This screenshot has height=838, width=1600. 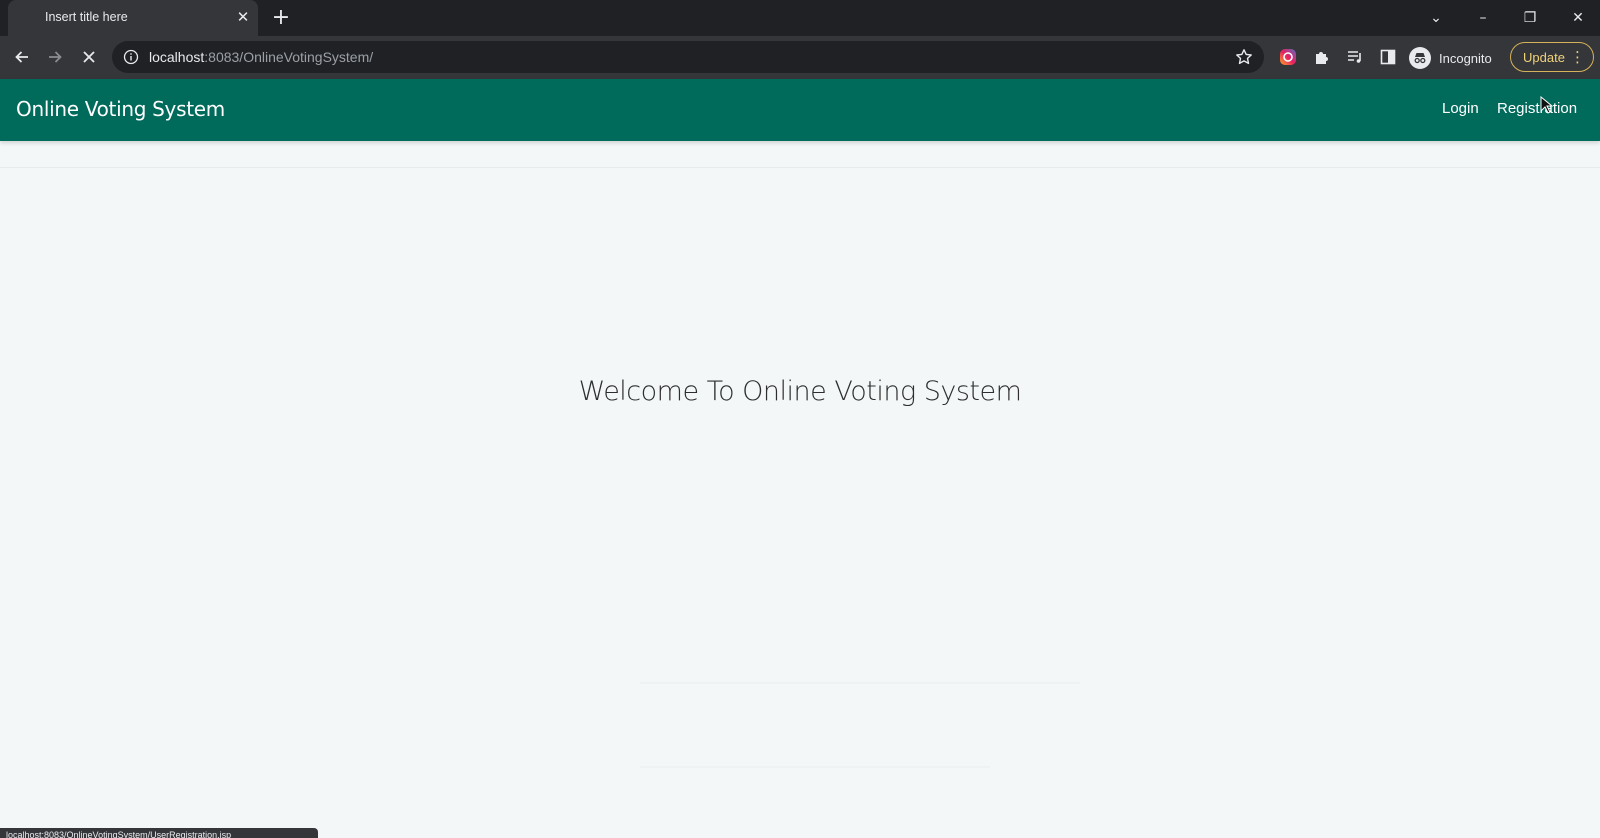 What do you see at coordinates (55, 57) in the screenshot?
I see `forward-icon` at bounding box center [55, 57].